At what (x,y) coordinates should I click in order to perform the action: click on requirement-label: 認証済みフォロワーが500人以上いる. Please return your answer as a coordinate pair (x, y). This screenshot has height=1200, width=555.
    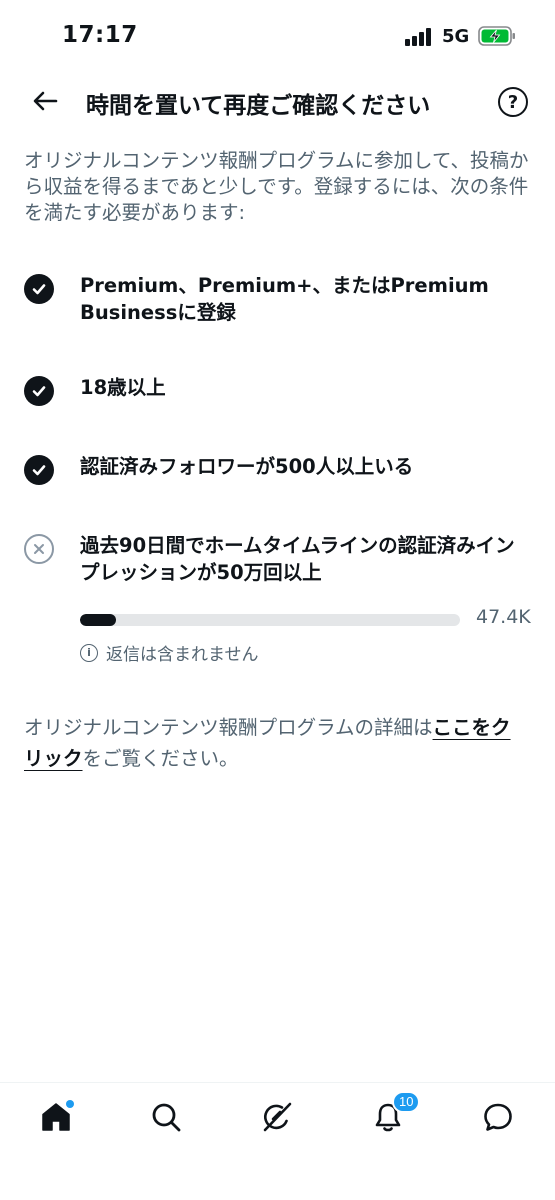
    Looking at the image, I should click on (247, 466).